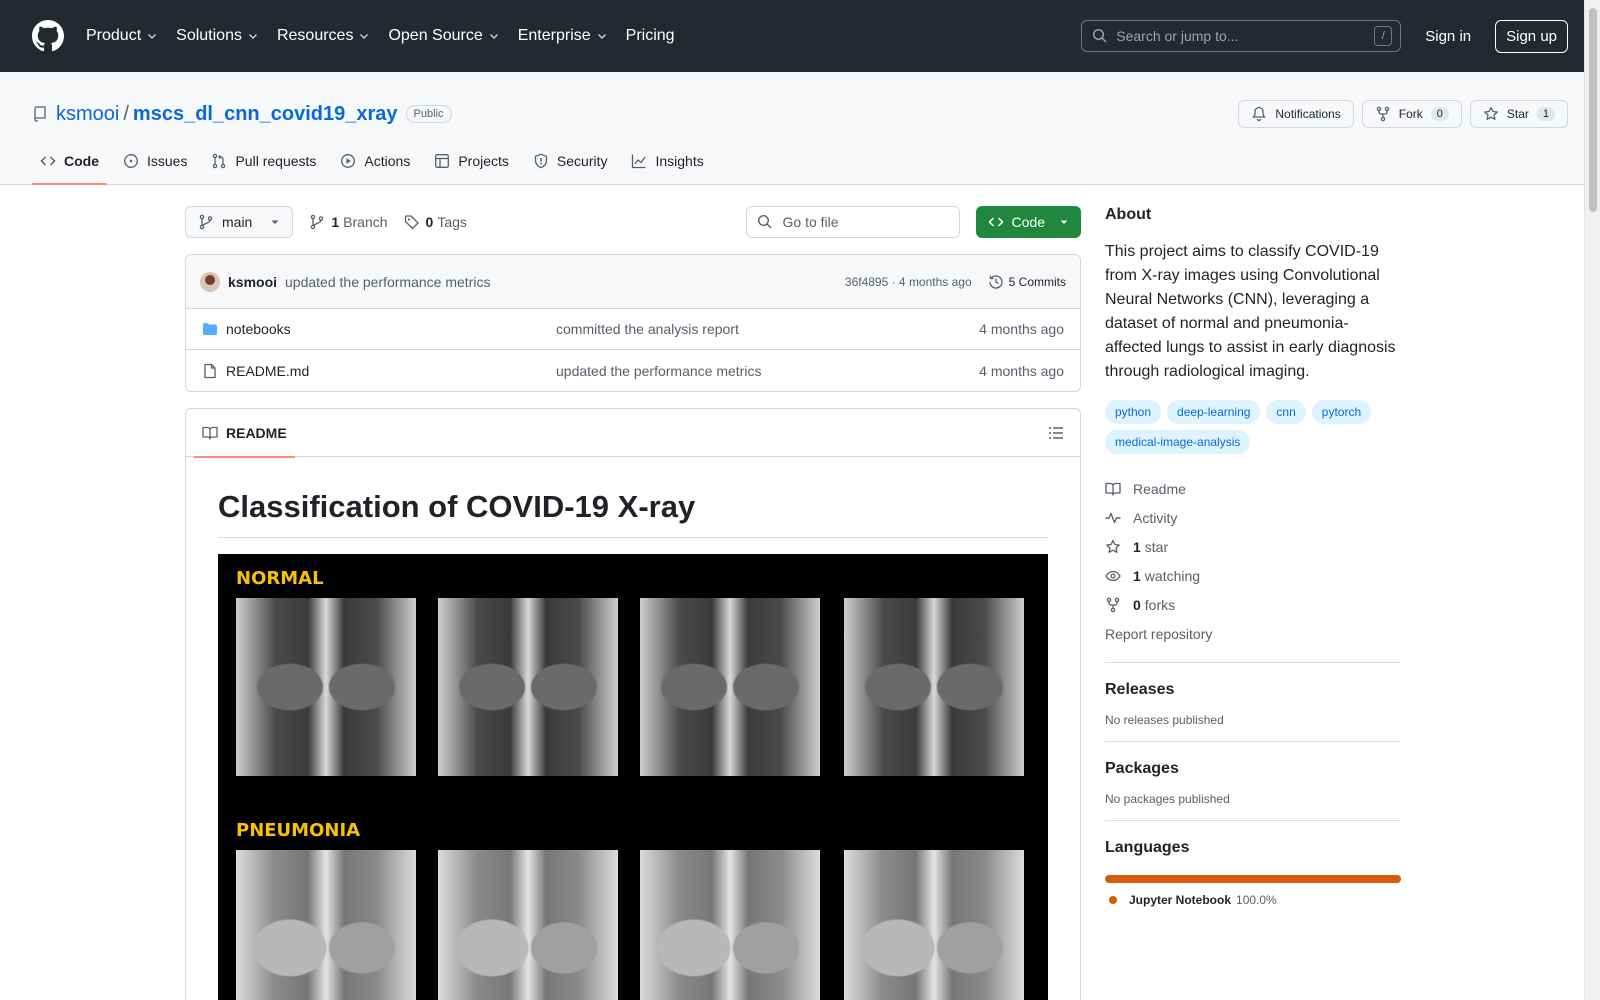  What do you see at coordinates (210, 281) in the screenshot?
I see `avatar` at bounding box center [210, 281].